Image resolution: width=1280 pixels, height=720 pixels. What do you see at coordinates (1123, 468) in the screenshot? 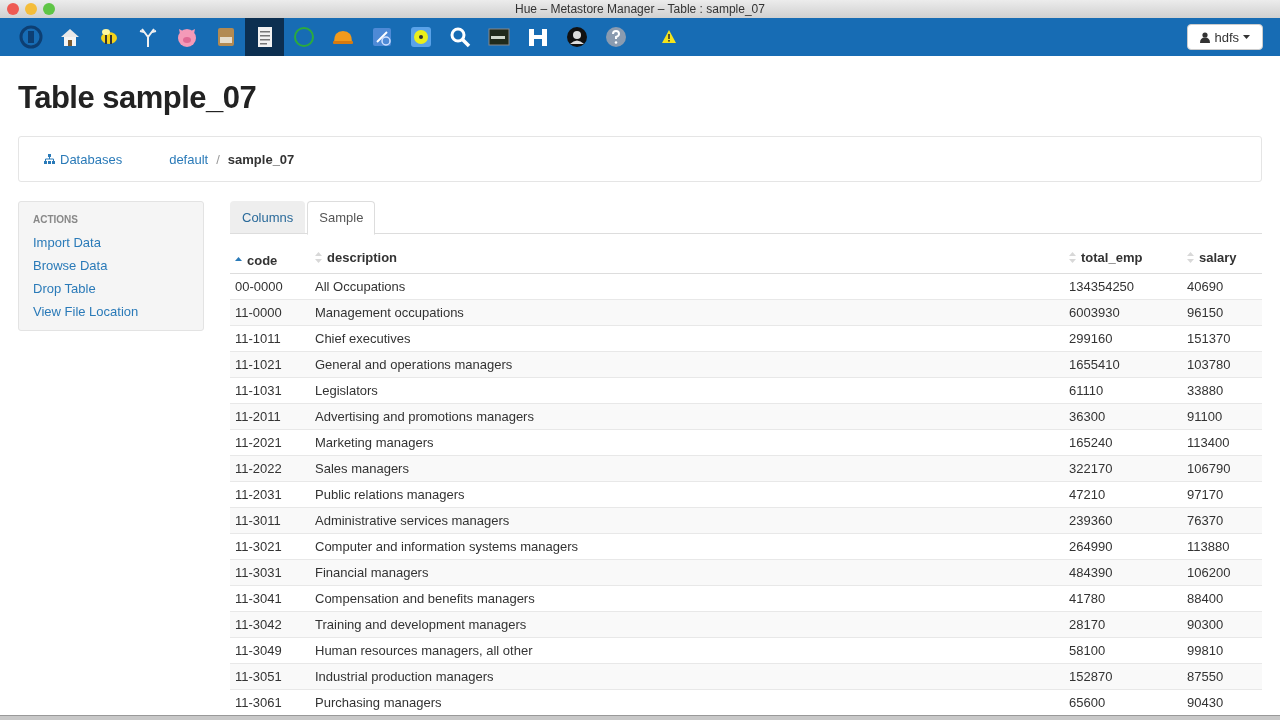
I see `table-cell: 322170` at bounding box center [1123, 468].